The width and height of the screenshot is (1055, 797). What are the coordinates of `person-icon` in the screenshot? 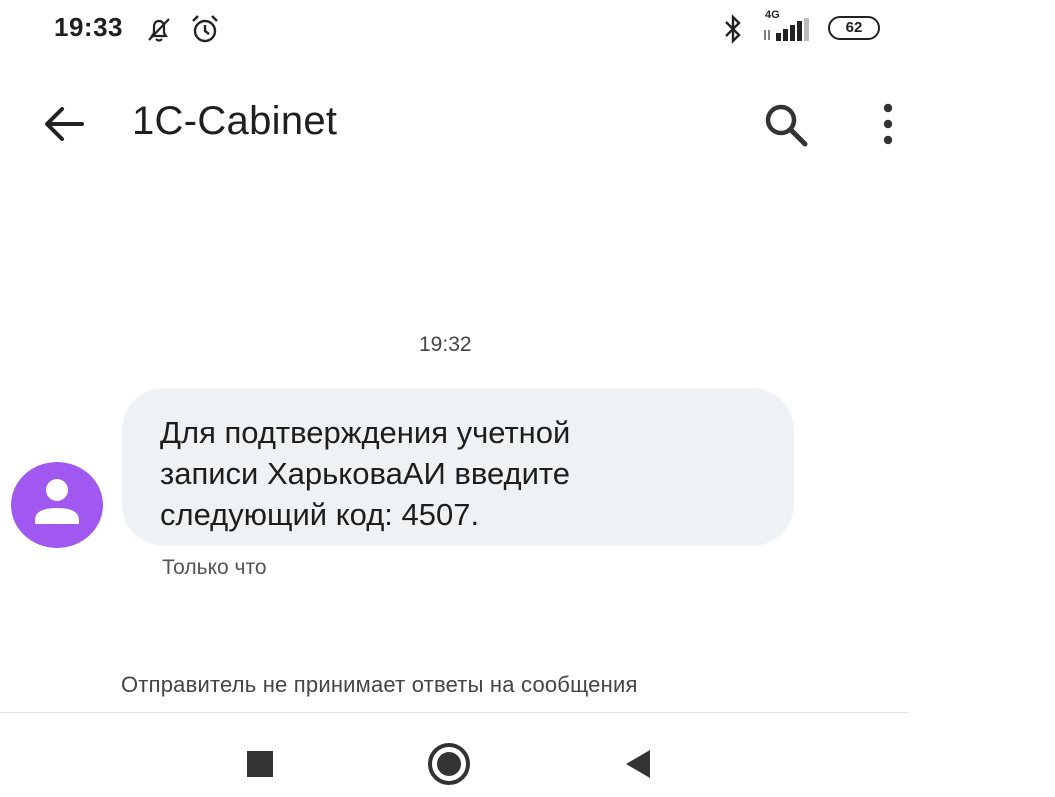 It's located at (57, 501).